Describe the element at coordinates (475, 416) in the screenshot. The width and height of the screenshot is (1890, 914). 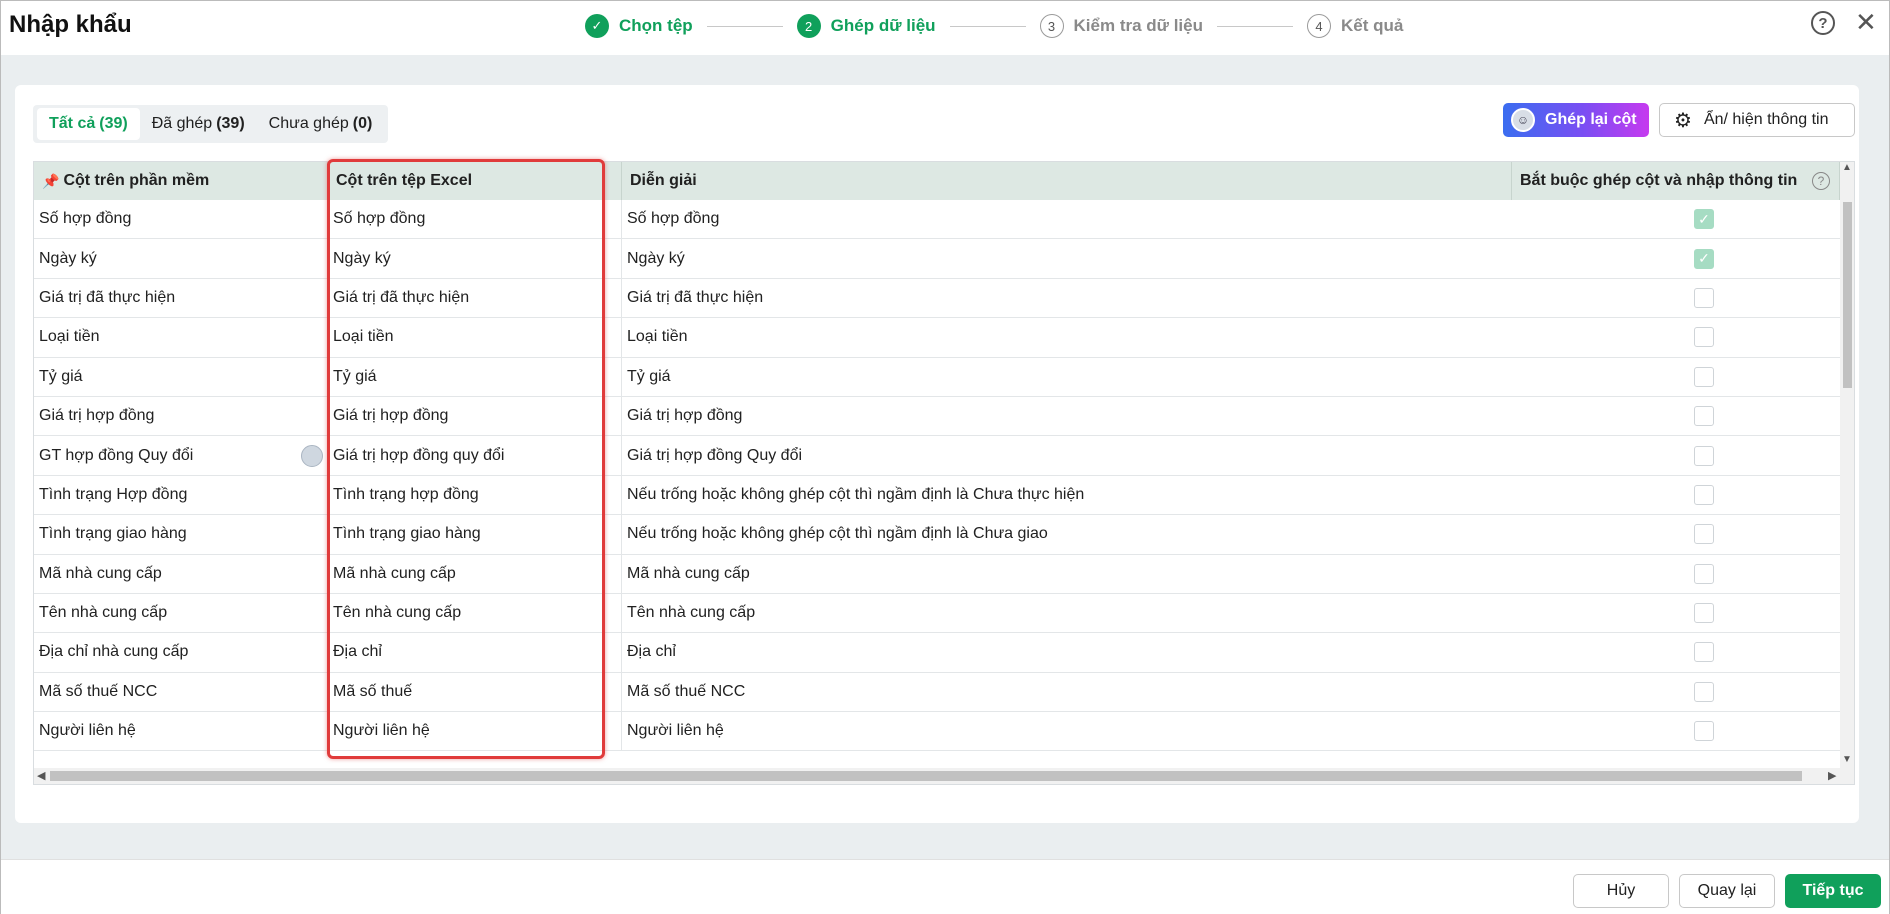
I see `cell-excel-column: Giá trị hợp đồng` at that location.